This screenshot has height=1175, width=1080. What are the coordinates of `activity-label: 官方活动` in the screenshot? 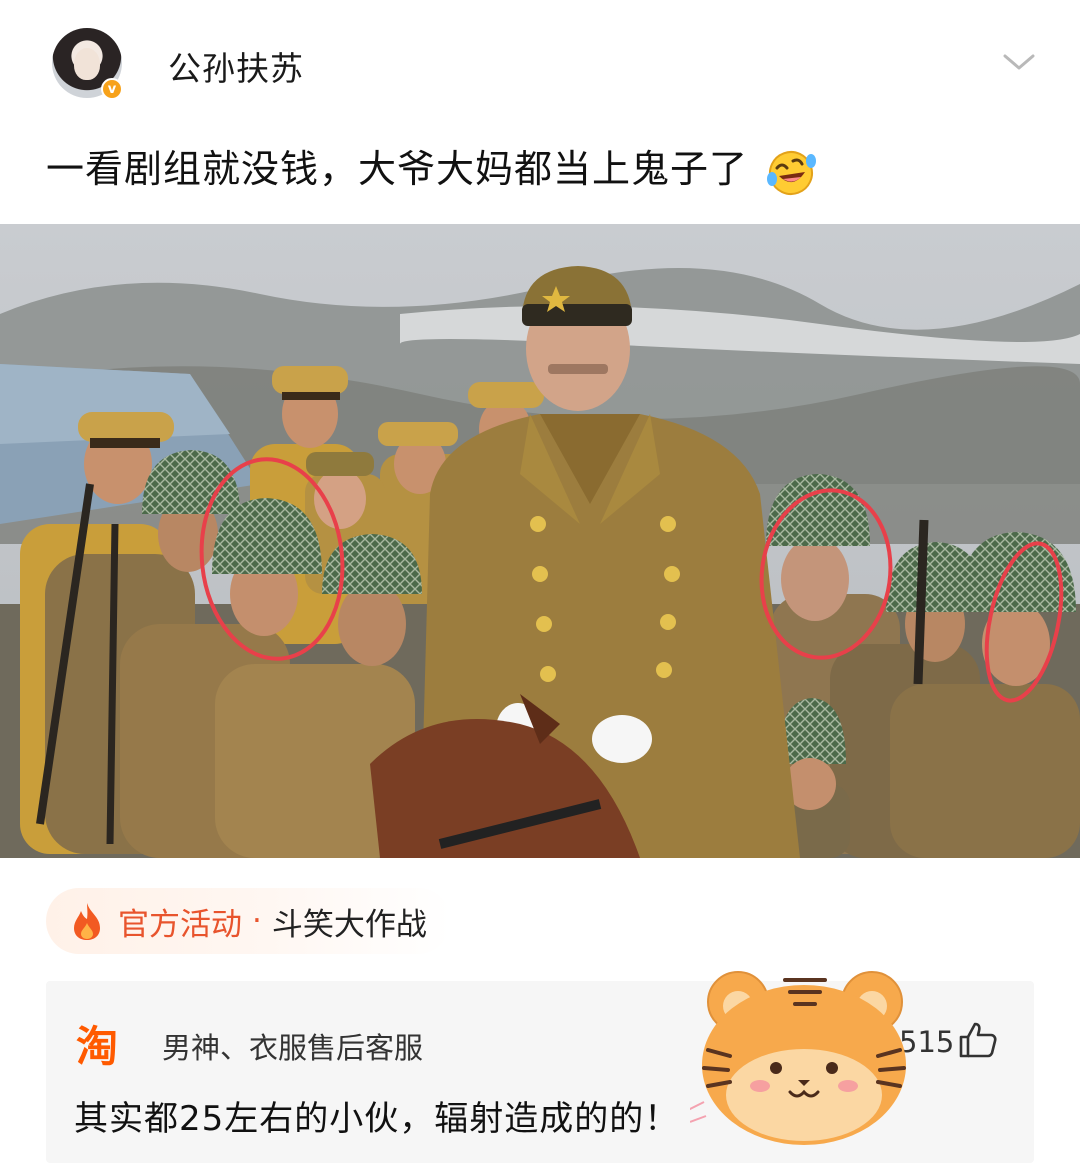 It's located at (180, 924).